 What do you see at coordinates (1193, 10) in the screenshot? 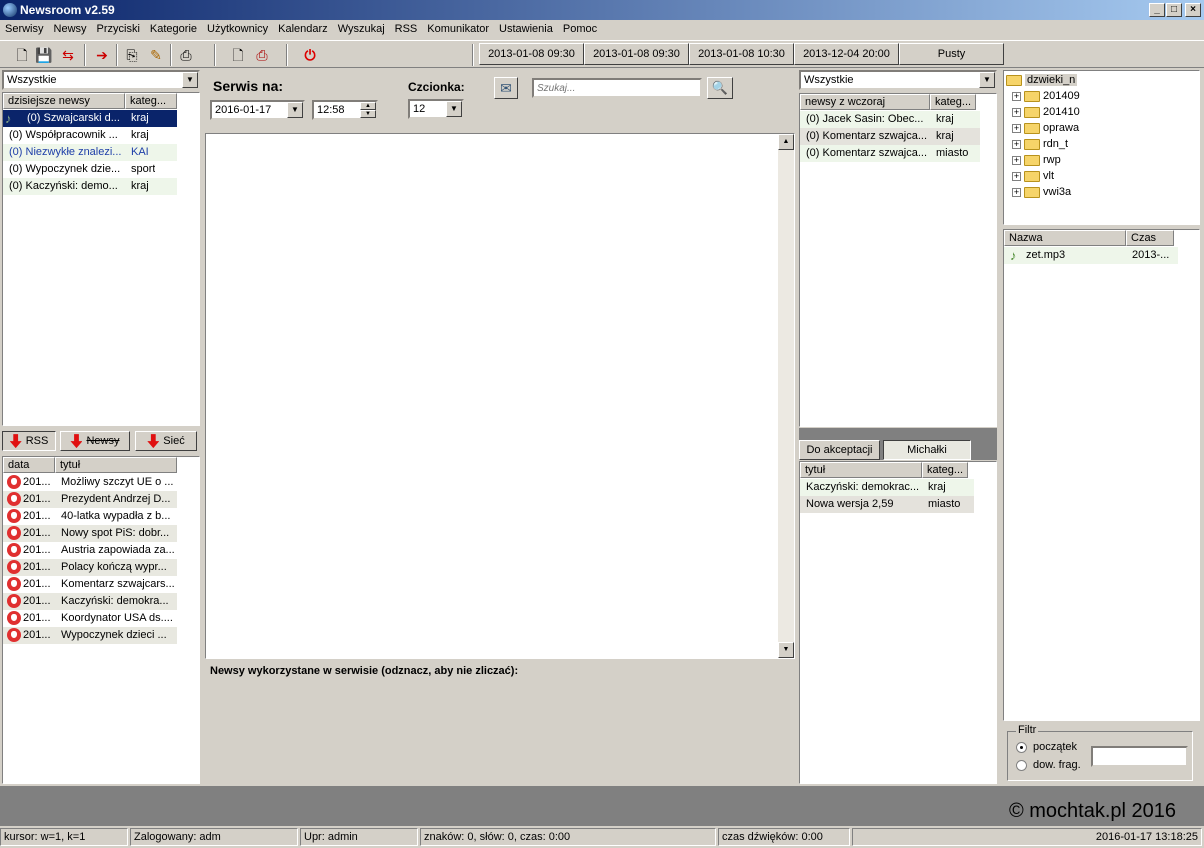
I see `close-button: ×` at bounding box center [1193, 10].